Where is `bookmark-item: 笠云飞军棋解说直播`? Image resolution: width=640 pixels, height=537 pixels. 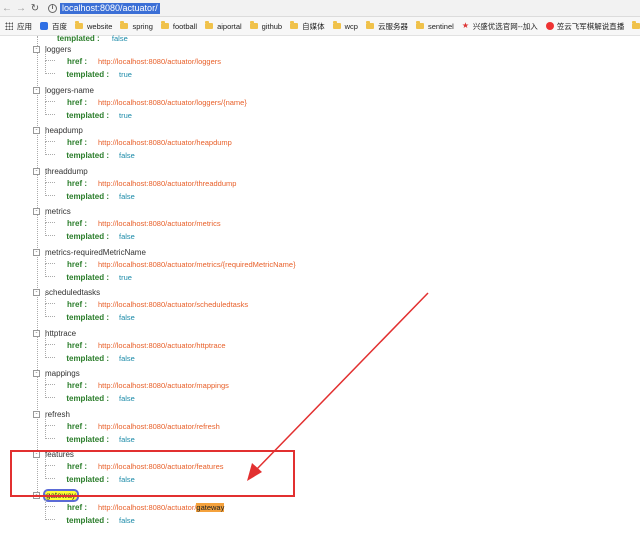 bookmark-item: 笠云飞军棋解说直播 is located at coordinates (584, 26).